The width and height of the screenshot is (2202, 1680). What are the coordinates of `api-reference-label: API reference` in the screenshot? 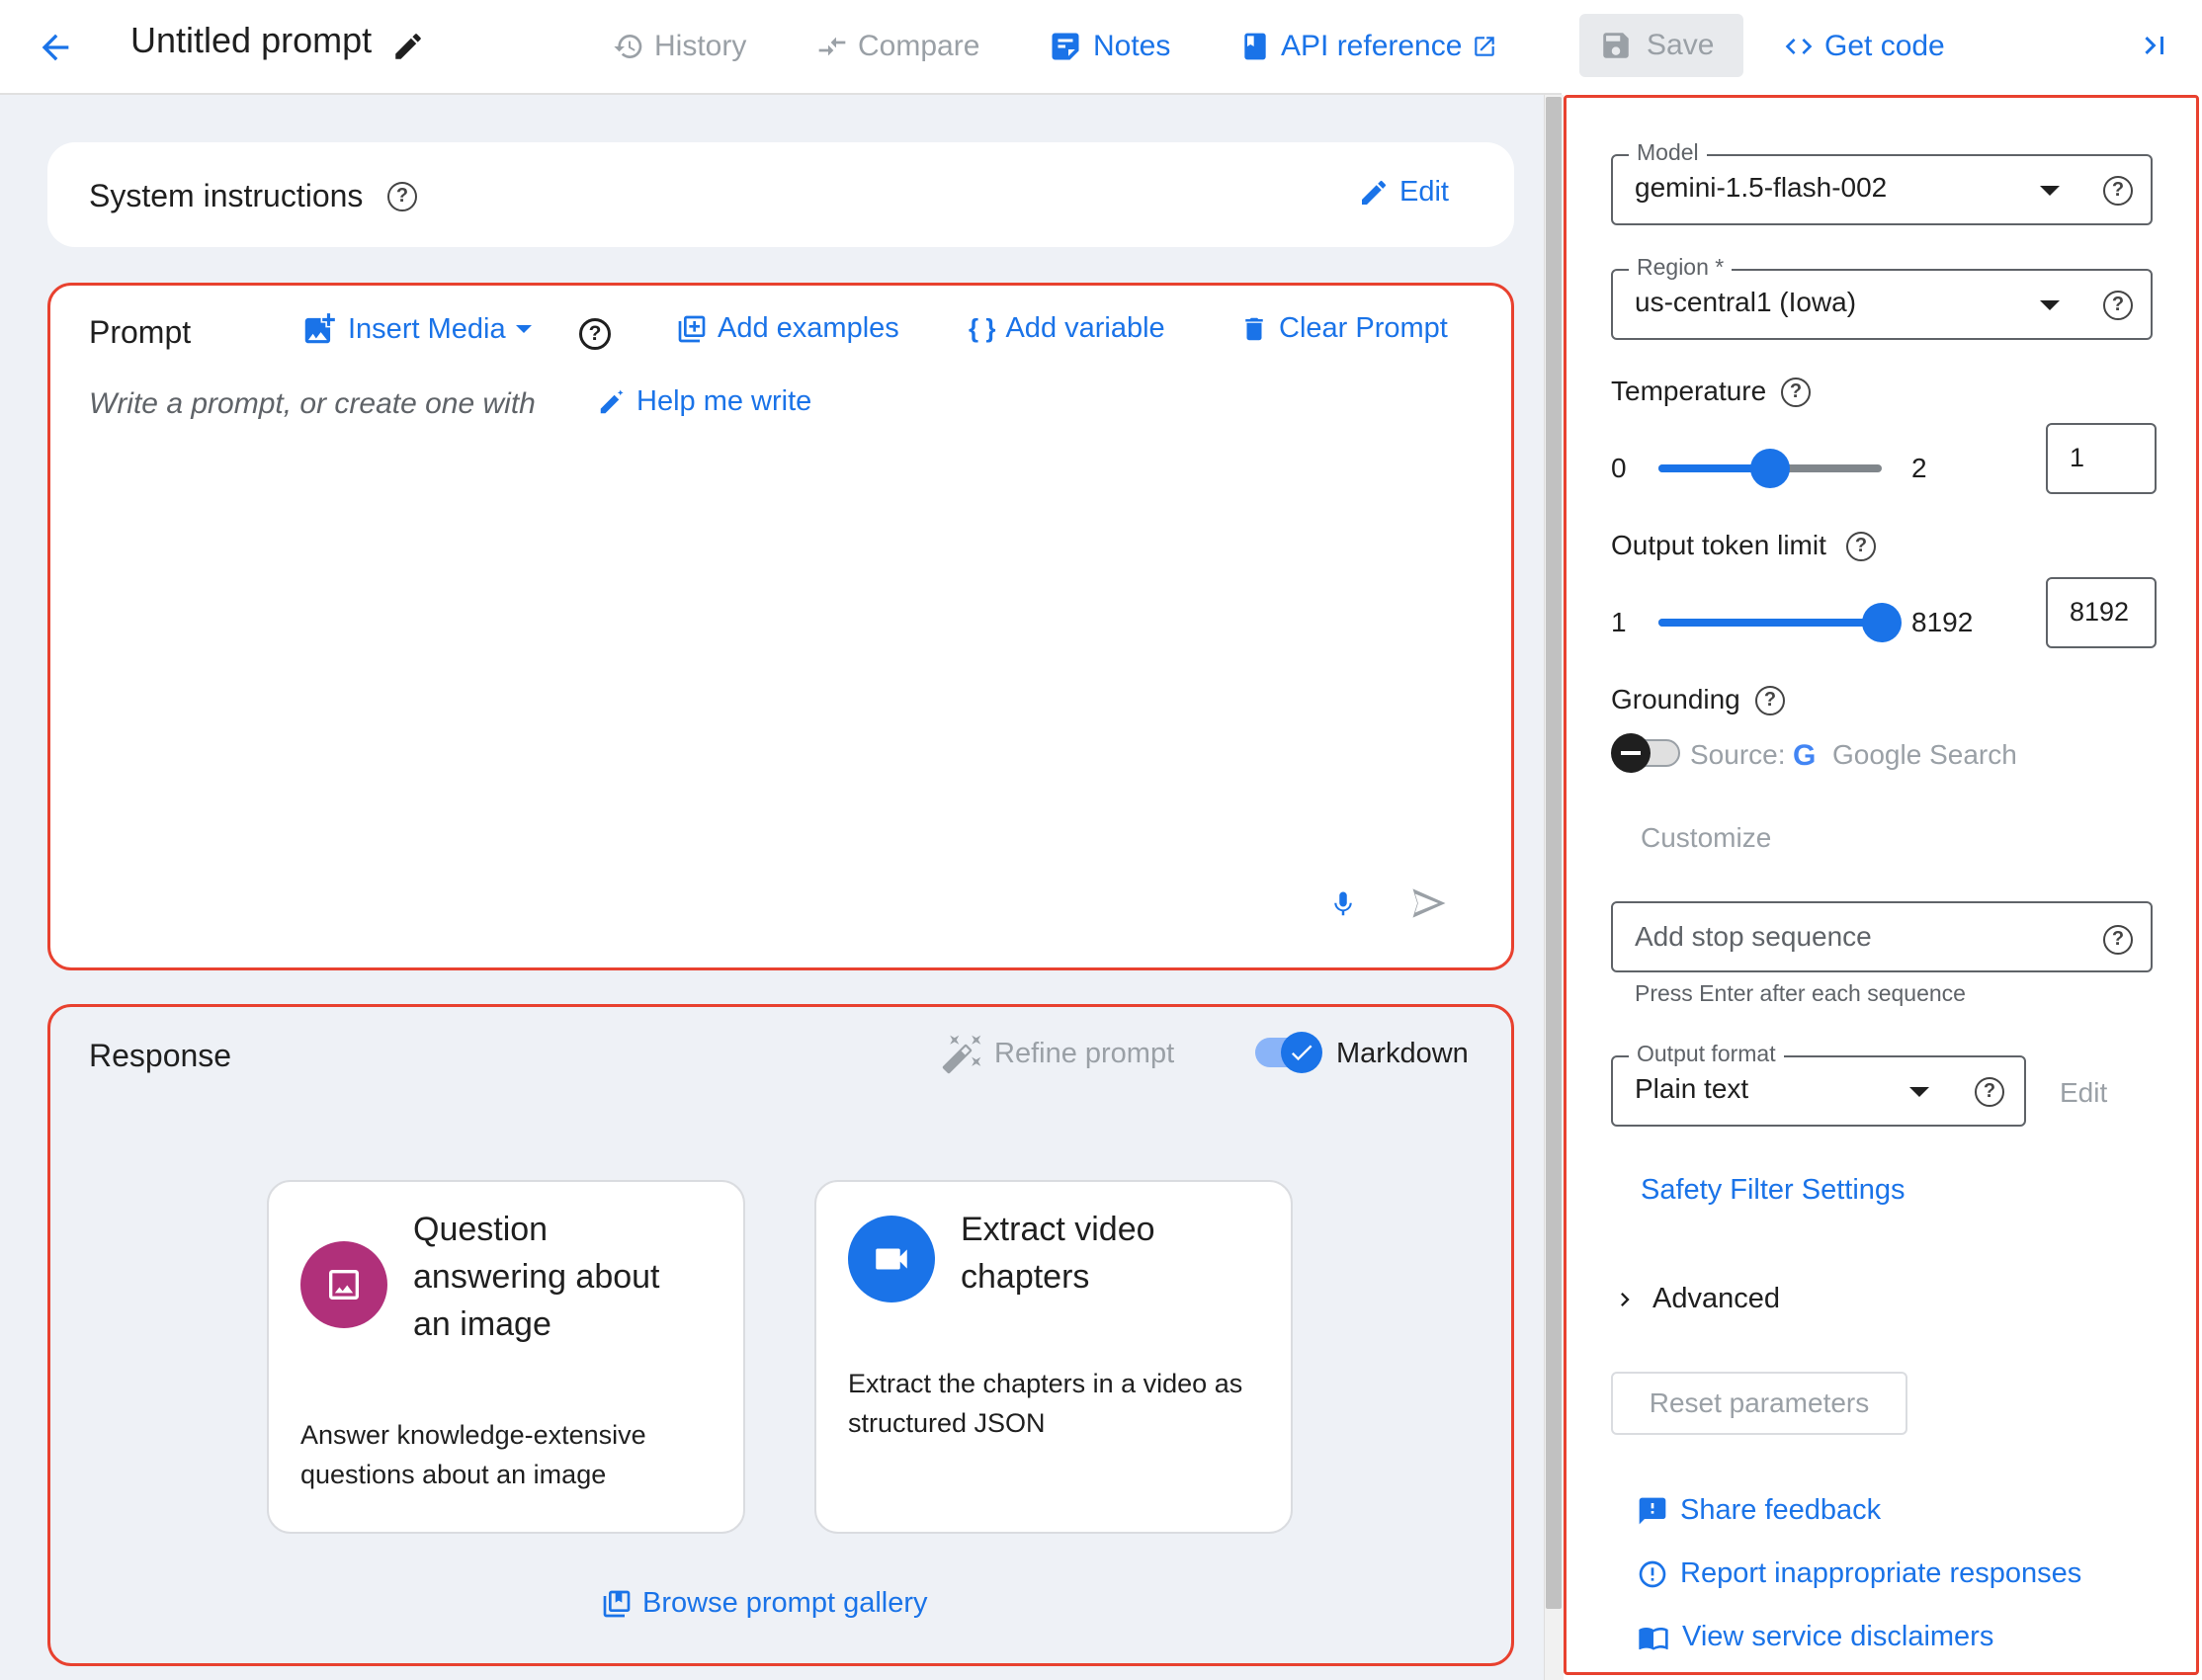 It's located at (1372, 46).